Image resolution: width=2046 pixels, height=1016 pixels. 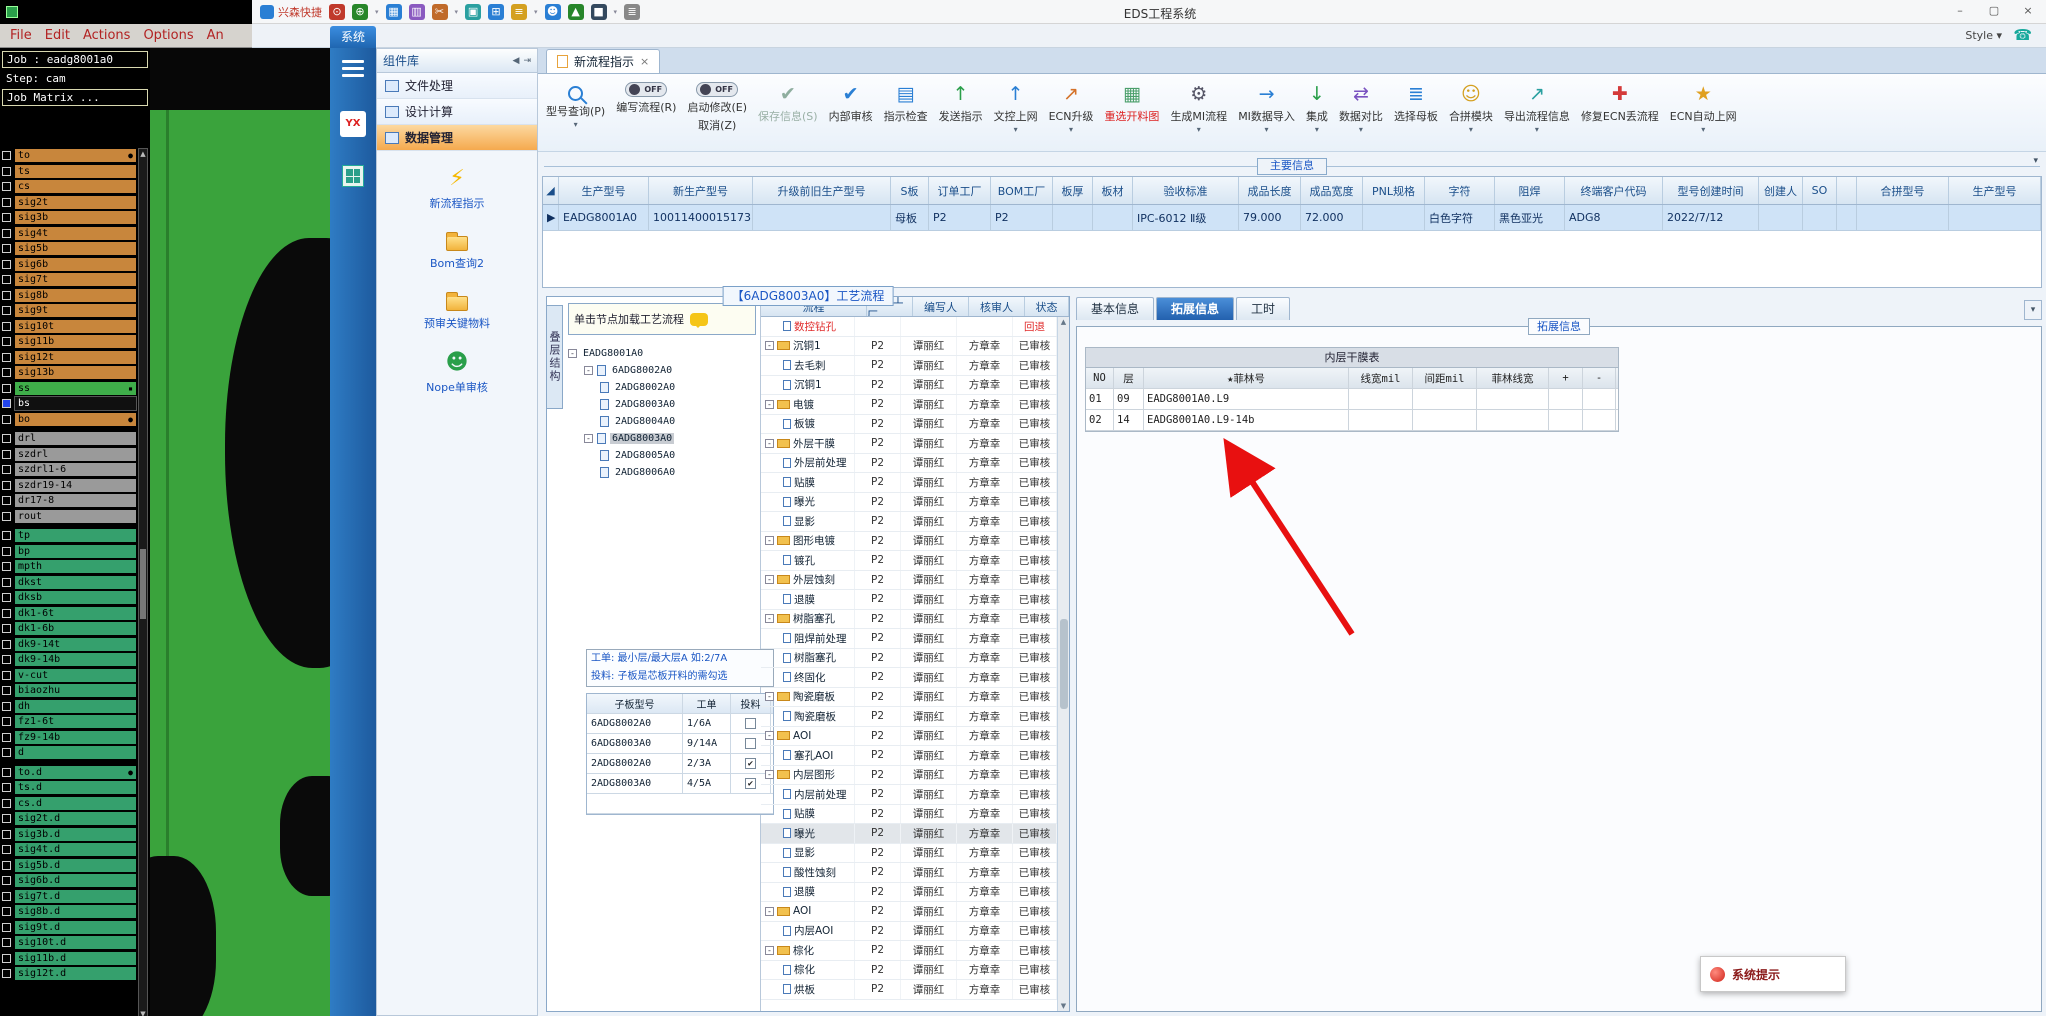 I want to click on layer-chip: sig2t, so click(x=75, y=202).